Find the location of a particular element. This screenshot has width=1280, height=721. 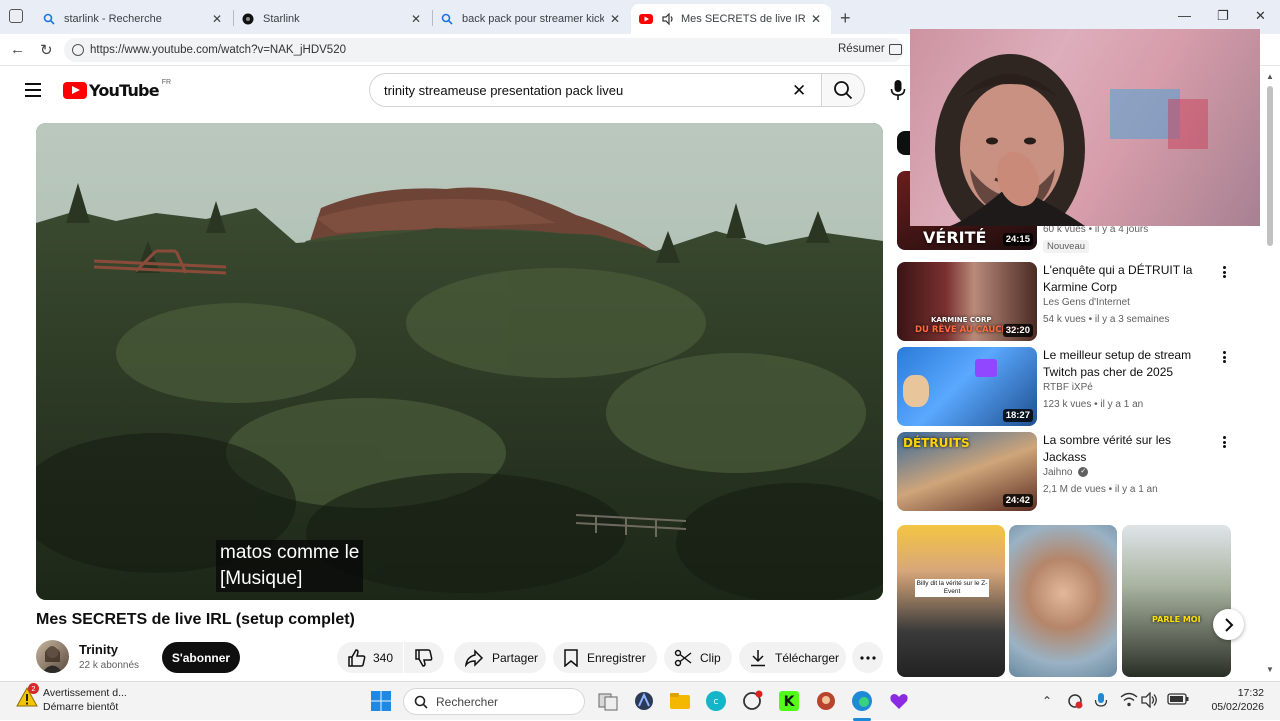

edge-browser-icon is located at coordinates (862, 701).